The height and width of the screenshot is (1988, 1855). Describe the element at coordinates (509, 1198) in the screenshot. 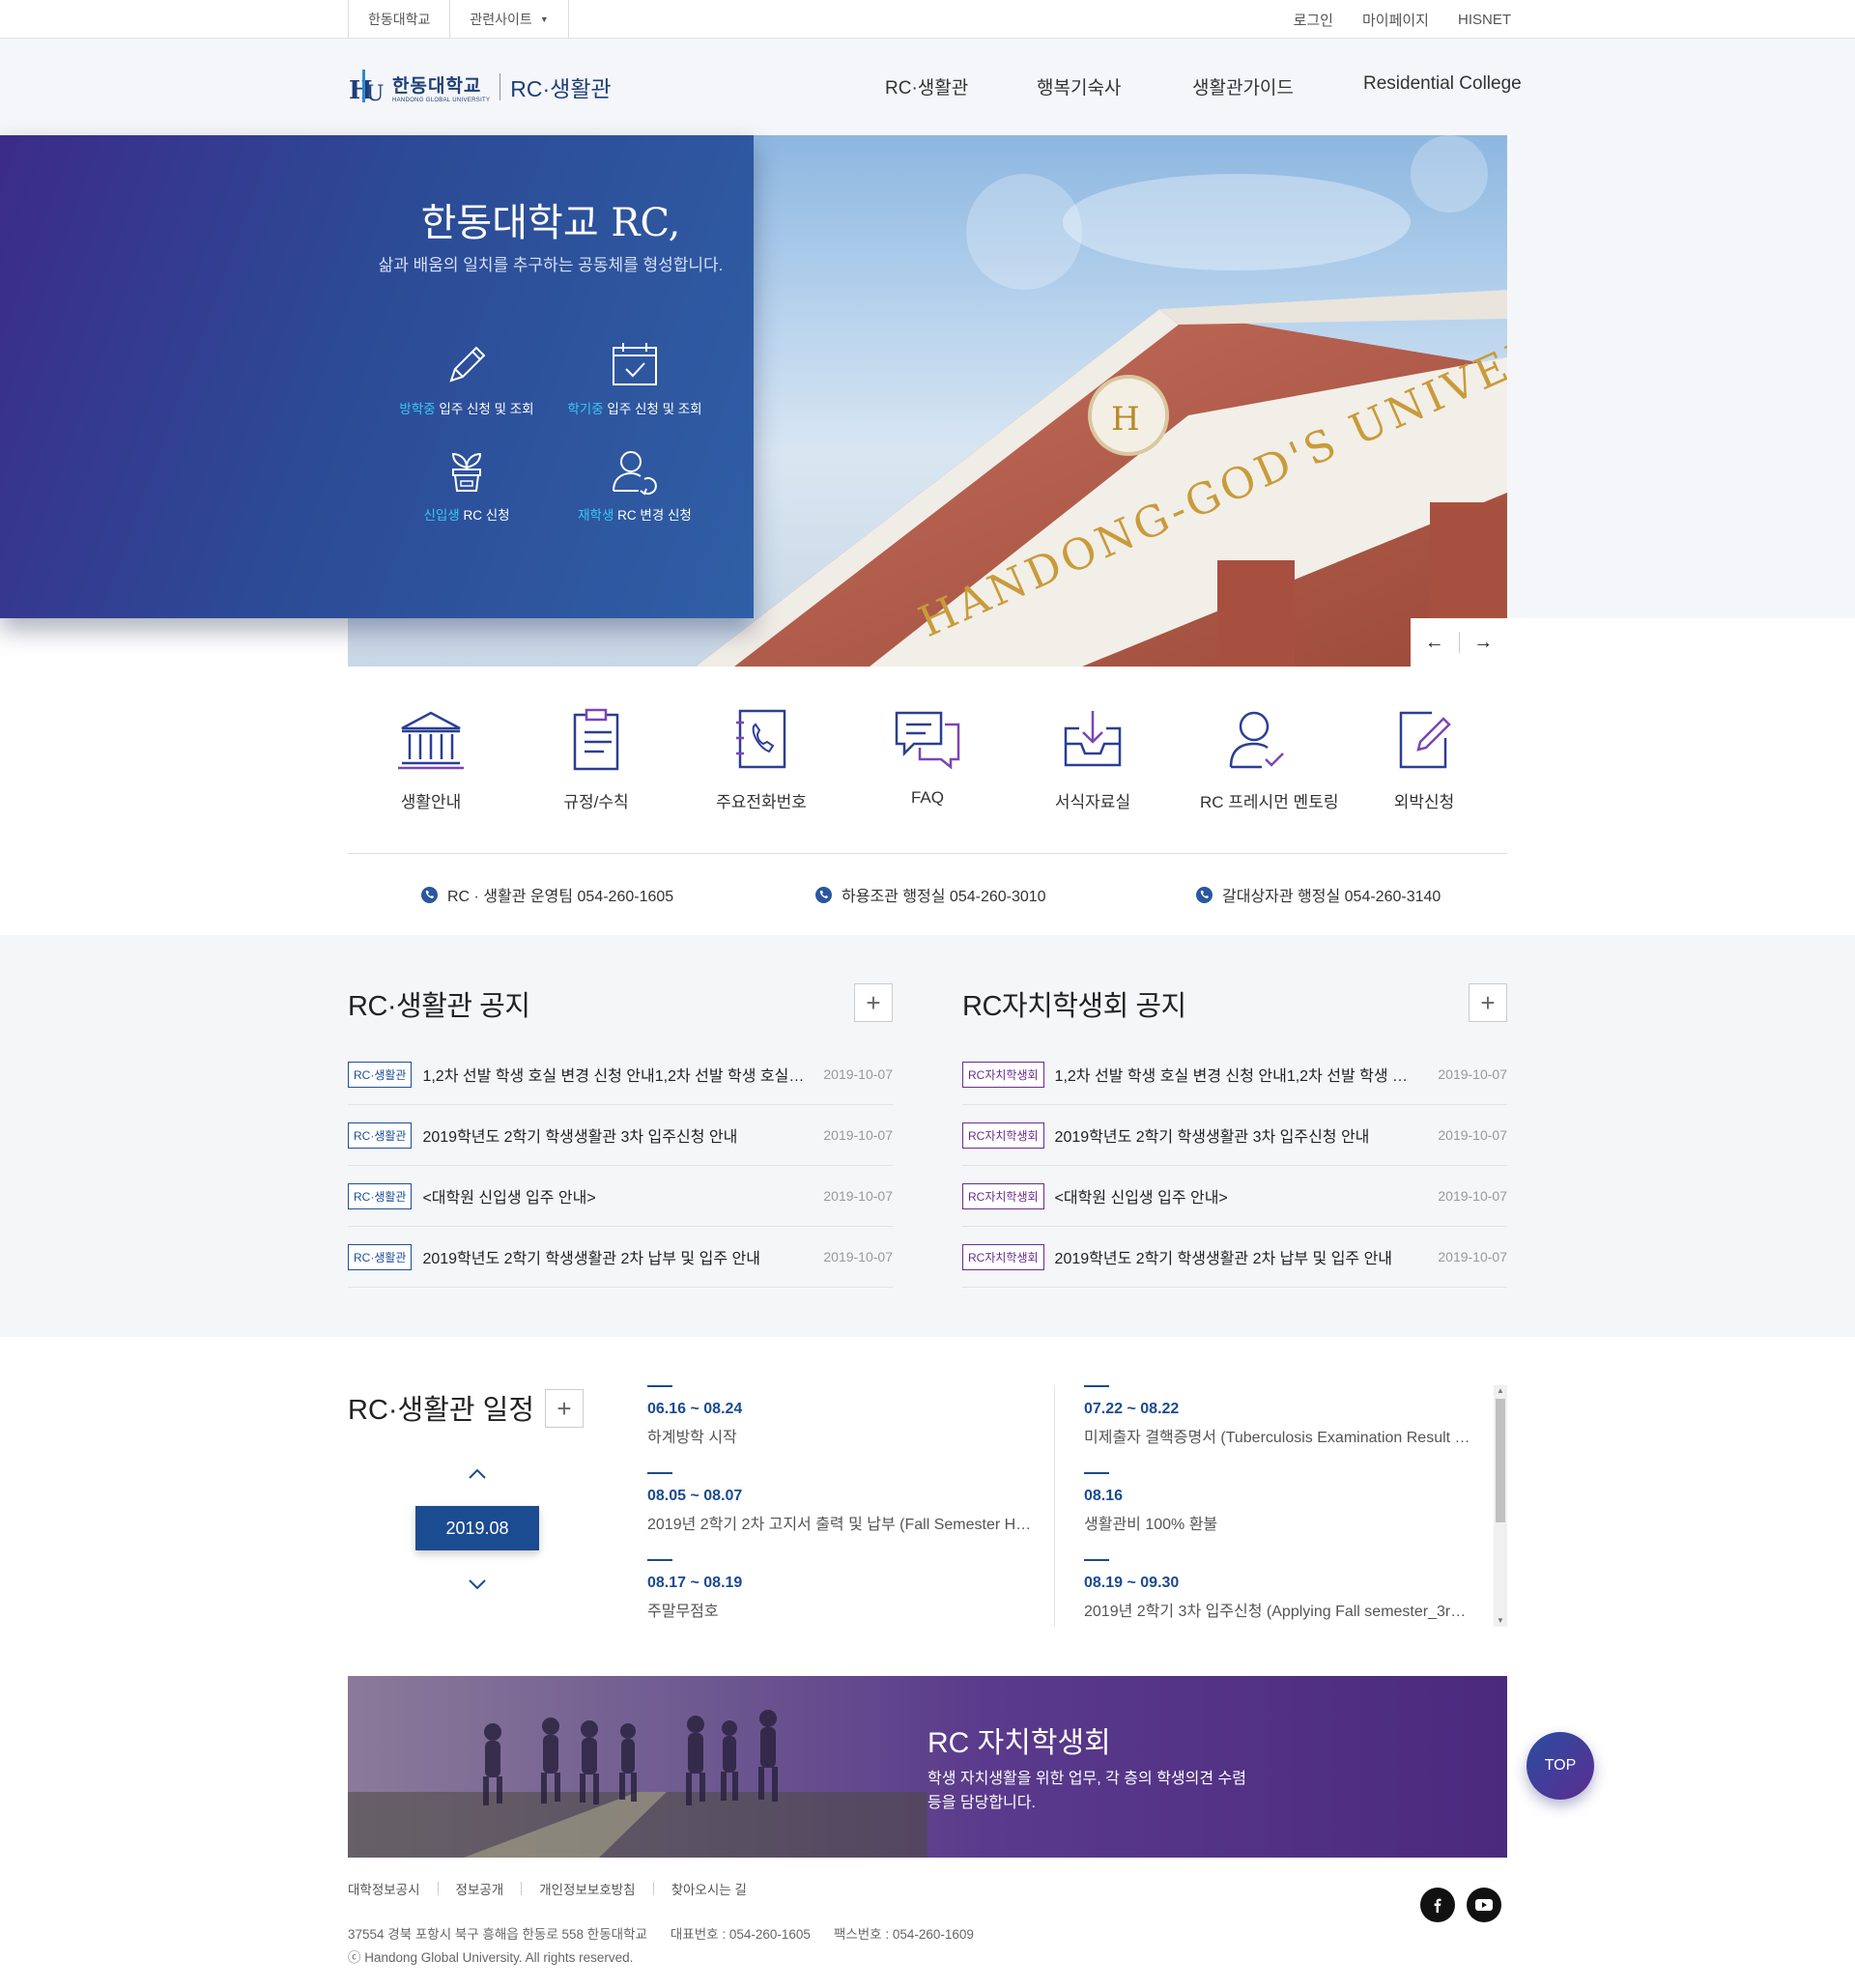

I see `notice-item-title: <대학원 신입생 입주 안내>` at that location.